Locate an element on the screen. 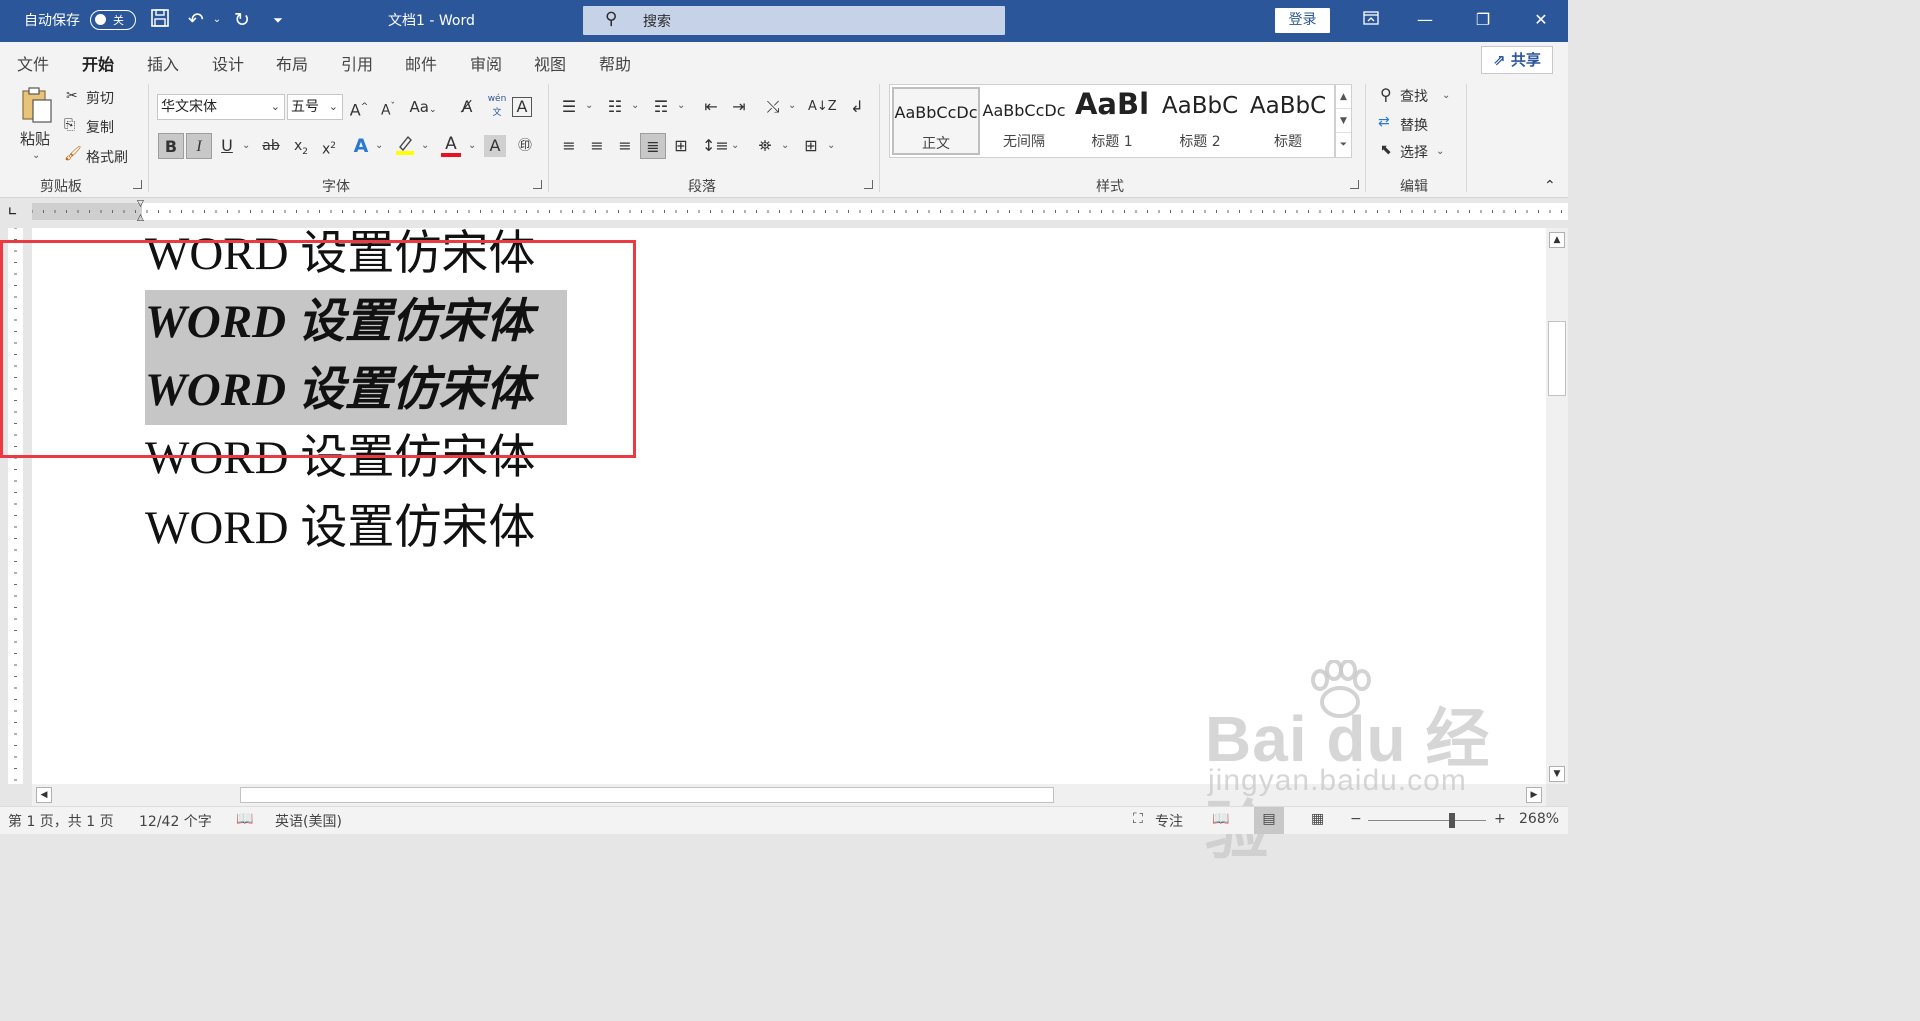  undo-dropdown-icon: ⌄ is located at coordinates (217, 20).